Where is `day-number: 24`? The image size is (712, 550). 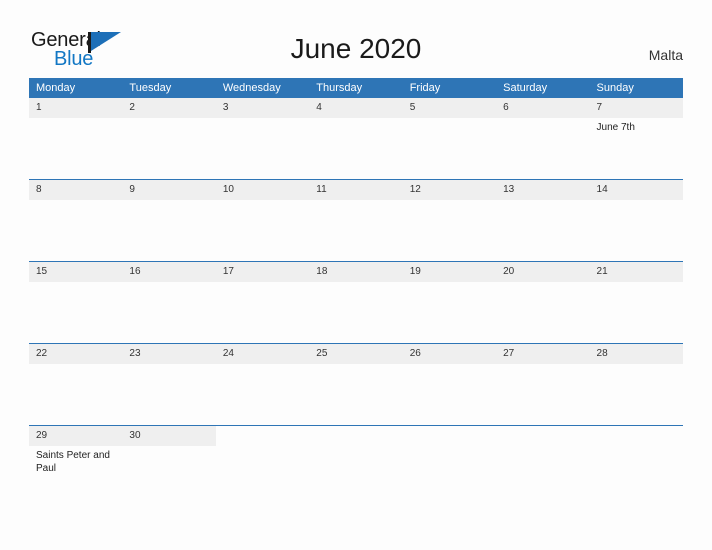
day-number: 24 is located at coordinates (262, 354).